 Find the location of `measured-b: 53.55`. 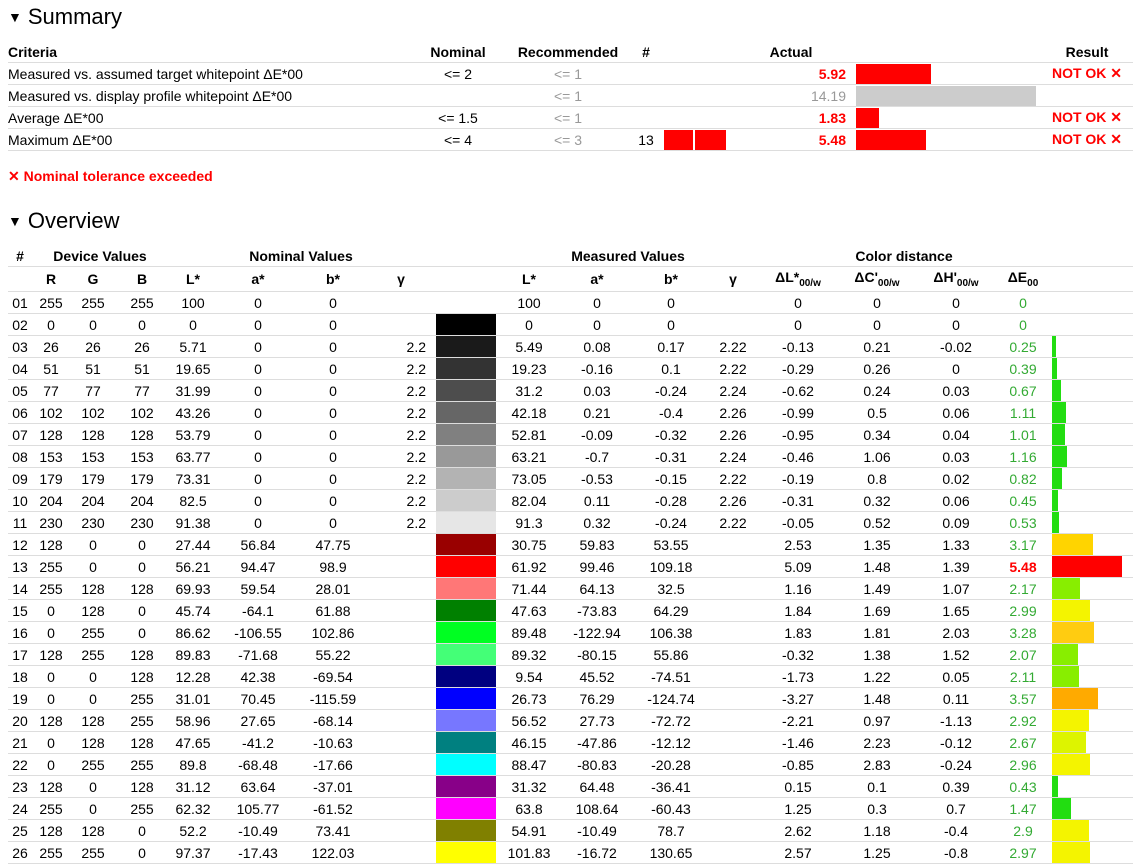

measured-b: 53.55 is located at coordinates (671, 544).